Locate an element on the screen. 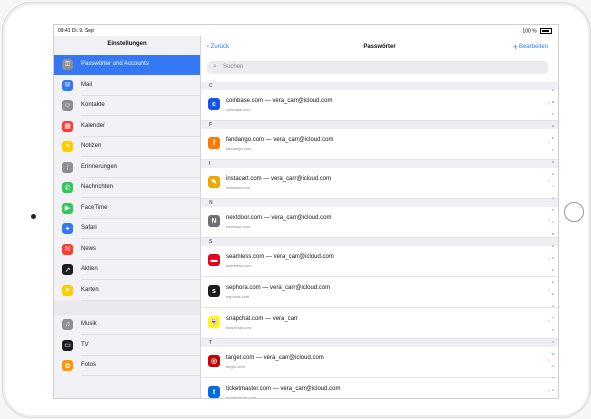  password-row: 👻 snapchat.com — vera_carr snapchat.com › is located at coordinates (379, 323).